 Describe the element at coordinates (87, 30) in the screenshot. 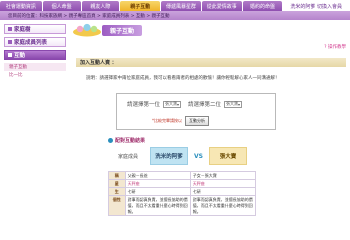

I see `family-logo-icon` at that location.